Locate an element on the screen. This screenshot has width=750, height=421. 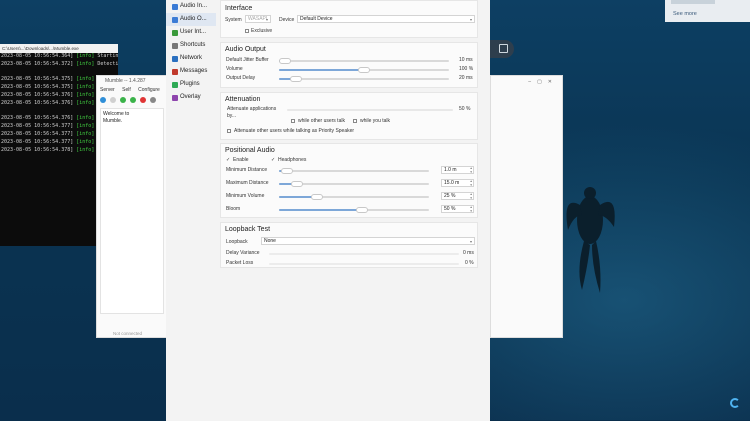
sidebar-item-label: Network is located at coordinates (191, 58).